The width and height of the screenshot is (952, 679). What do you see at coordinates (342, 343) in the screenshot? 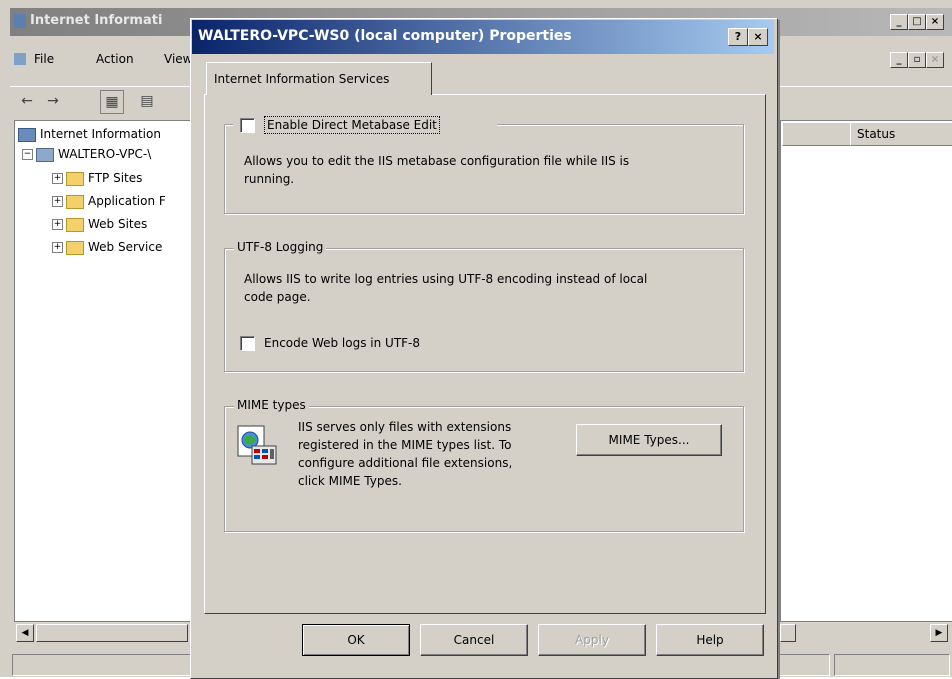
I see `encode-utf8-label: Encode Web logs in UTF-8` at bounding box center [342, 343].